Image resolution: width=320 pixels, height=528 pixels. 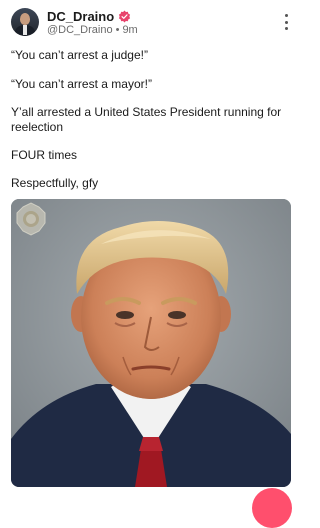 What do you see at coordinates (25, 30) in the screenshot?
I see `avatar-shirt` at bounding box center [25, 30].